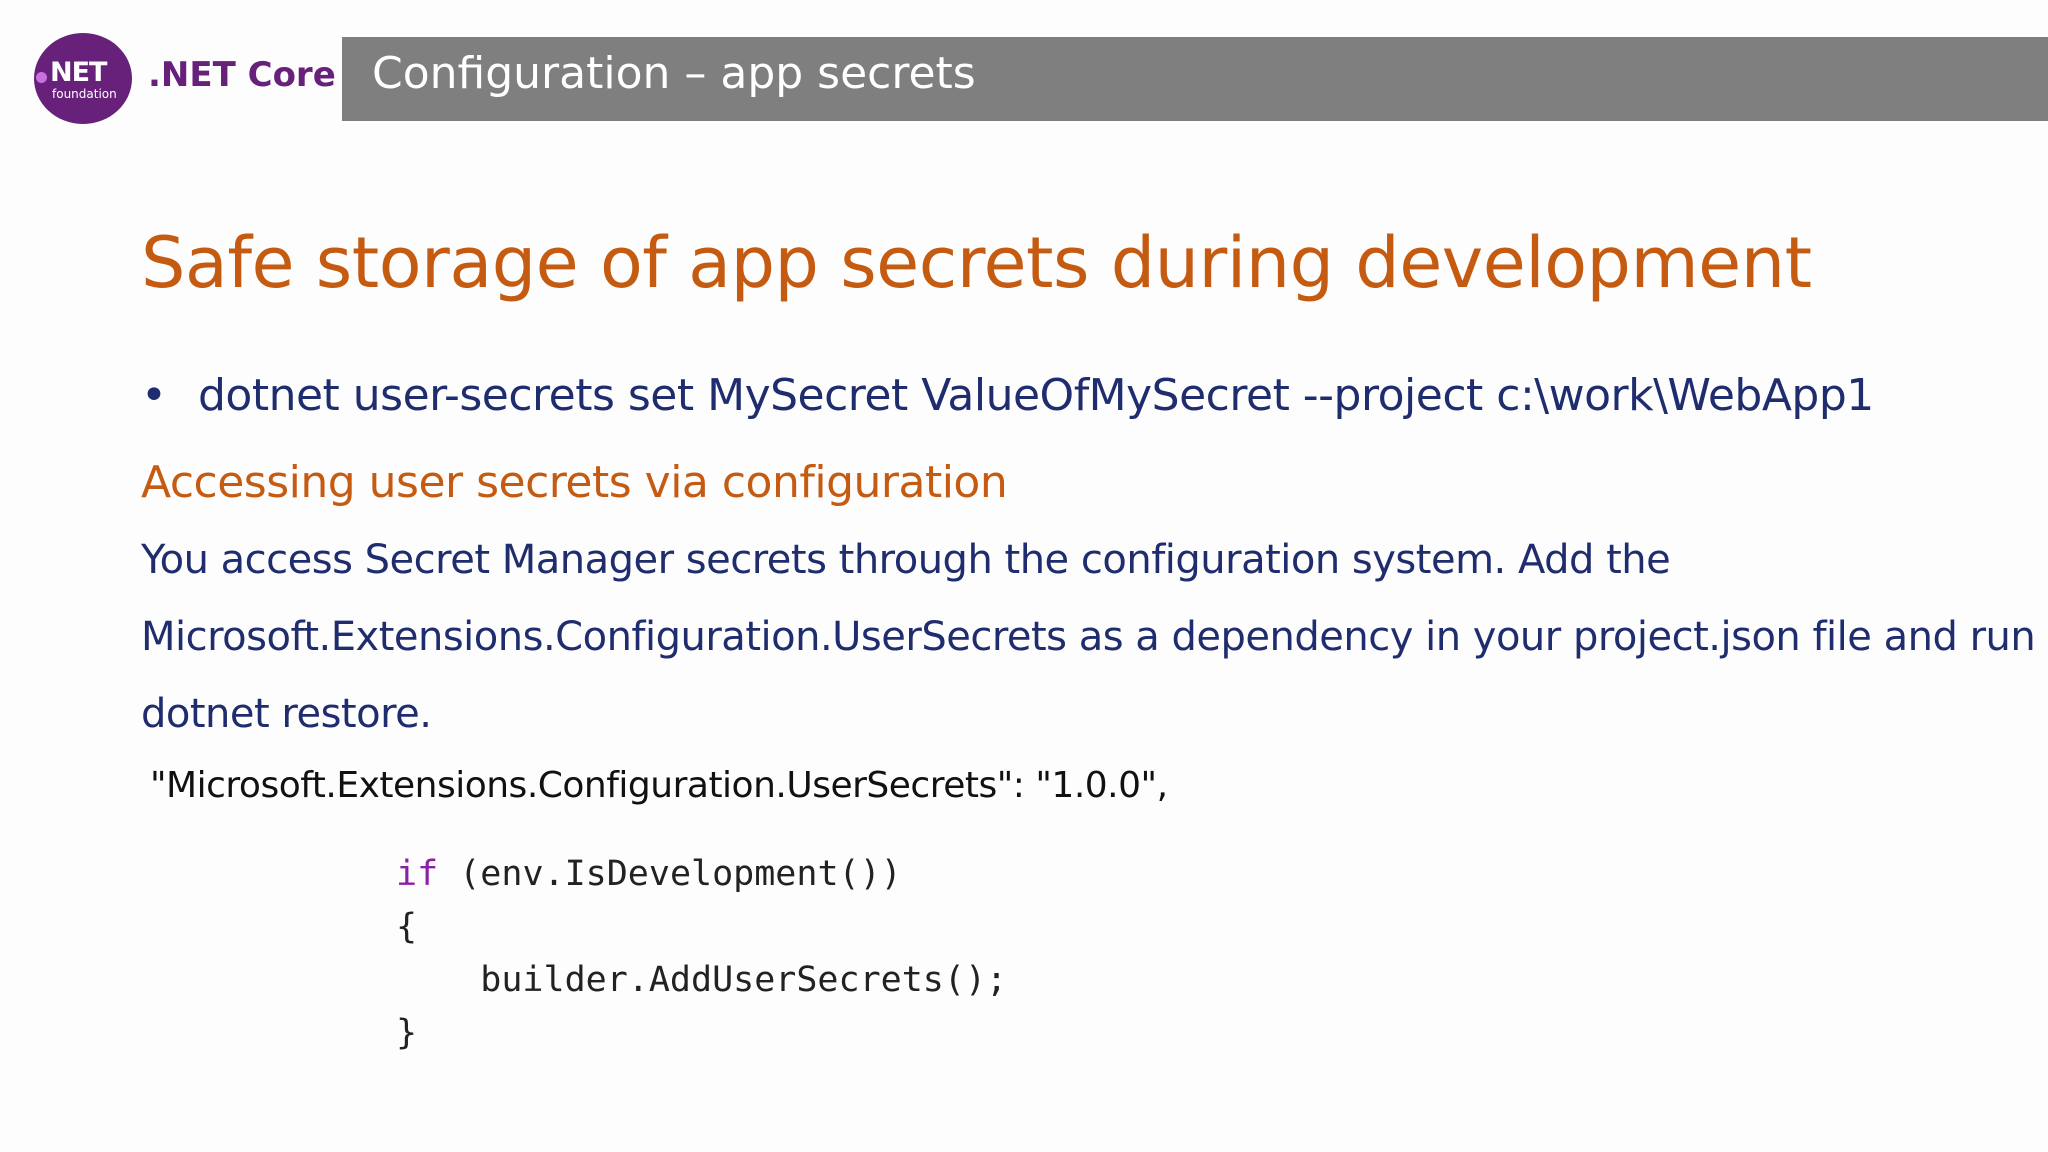 The height and width of the screenshot is (1152, 2048). Describe the element at coordinates (286, 714) in the screenshot. I see `paragraph-line: dotnet restore.` at that location.